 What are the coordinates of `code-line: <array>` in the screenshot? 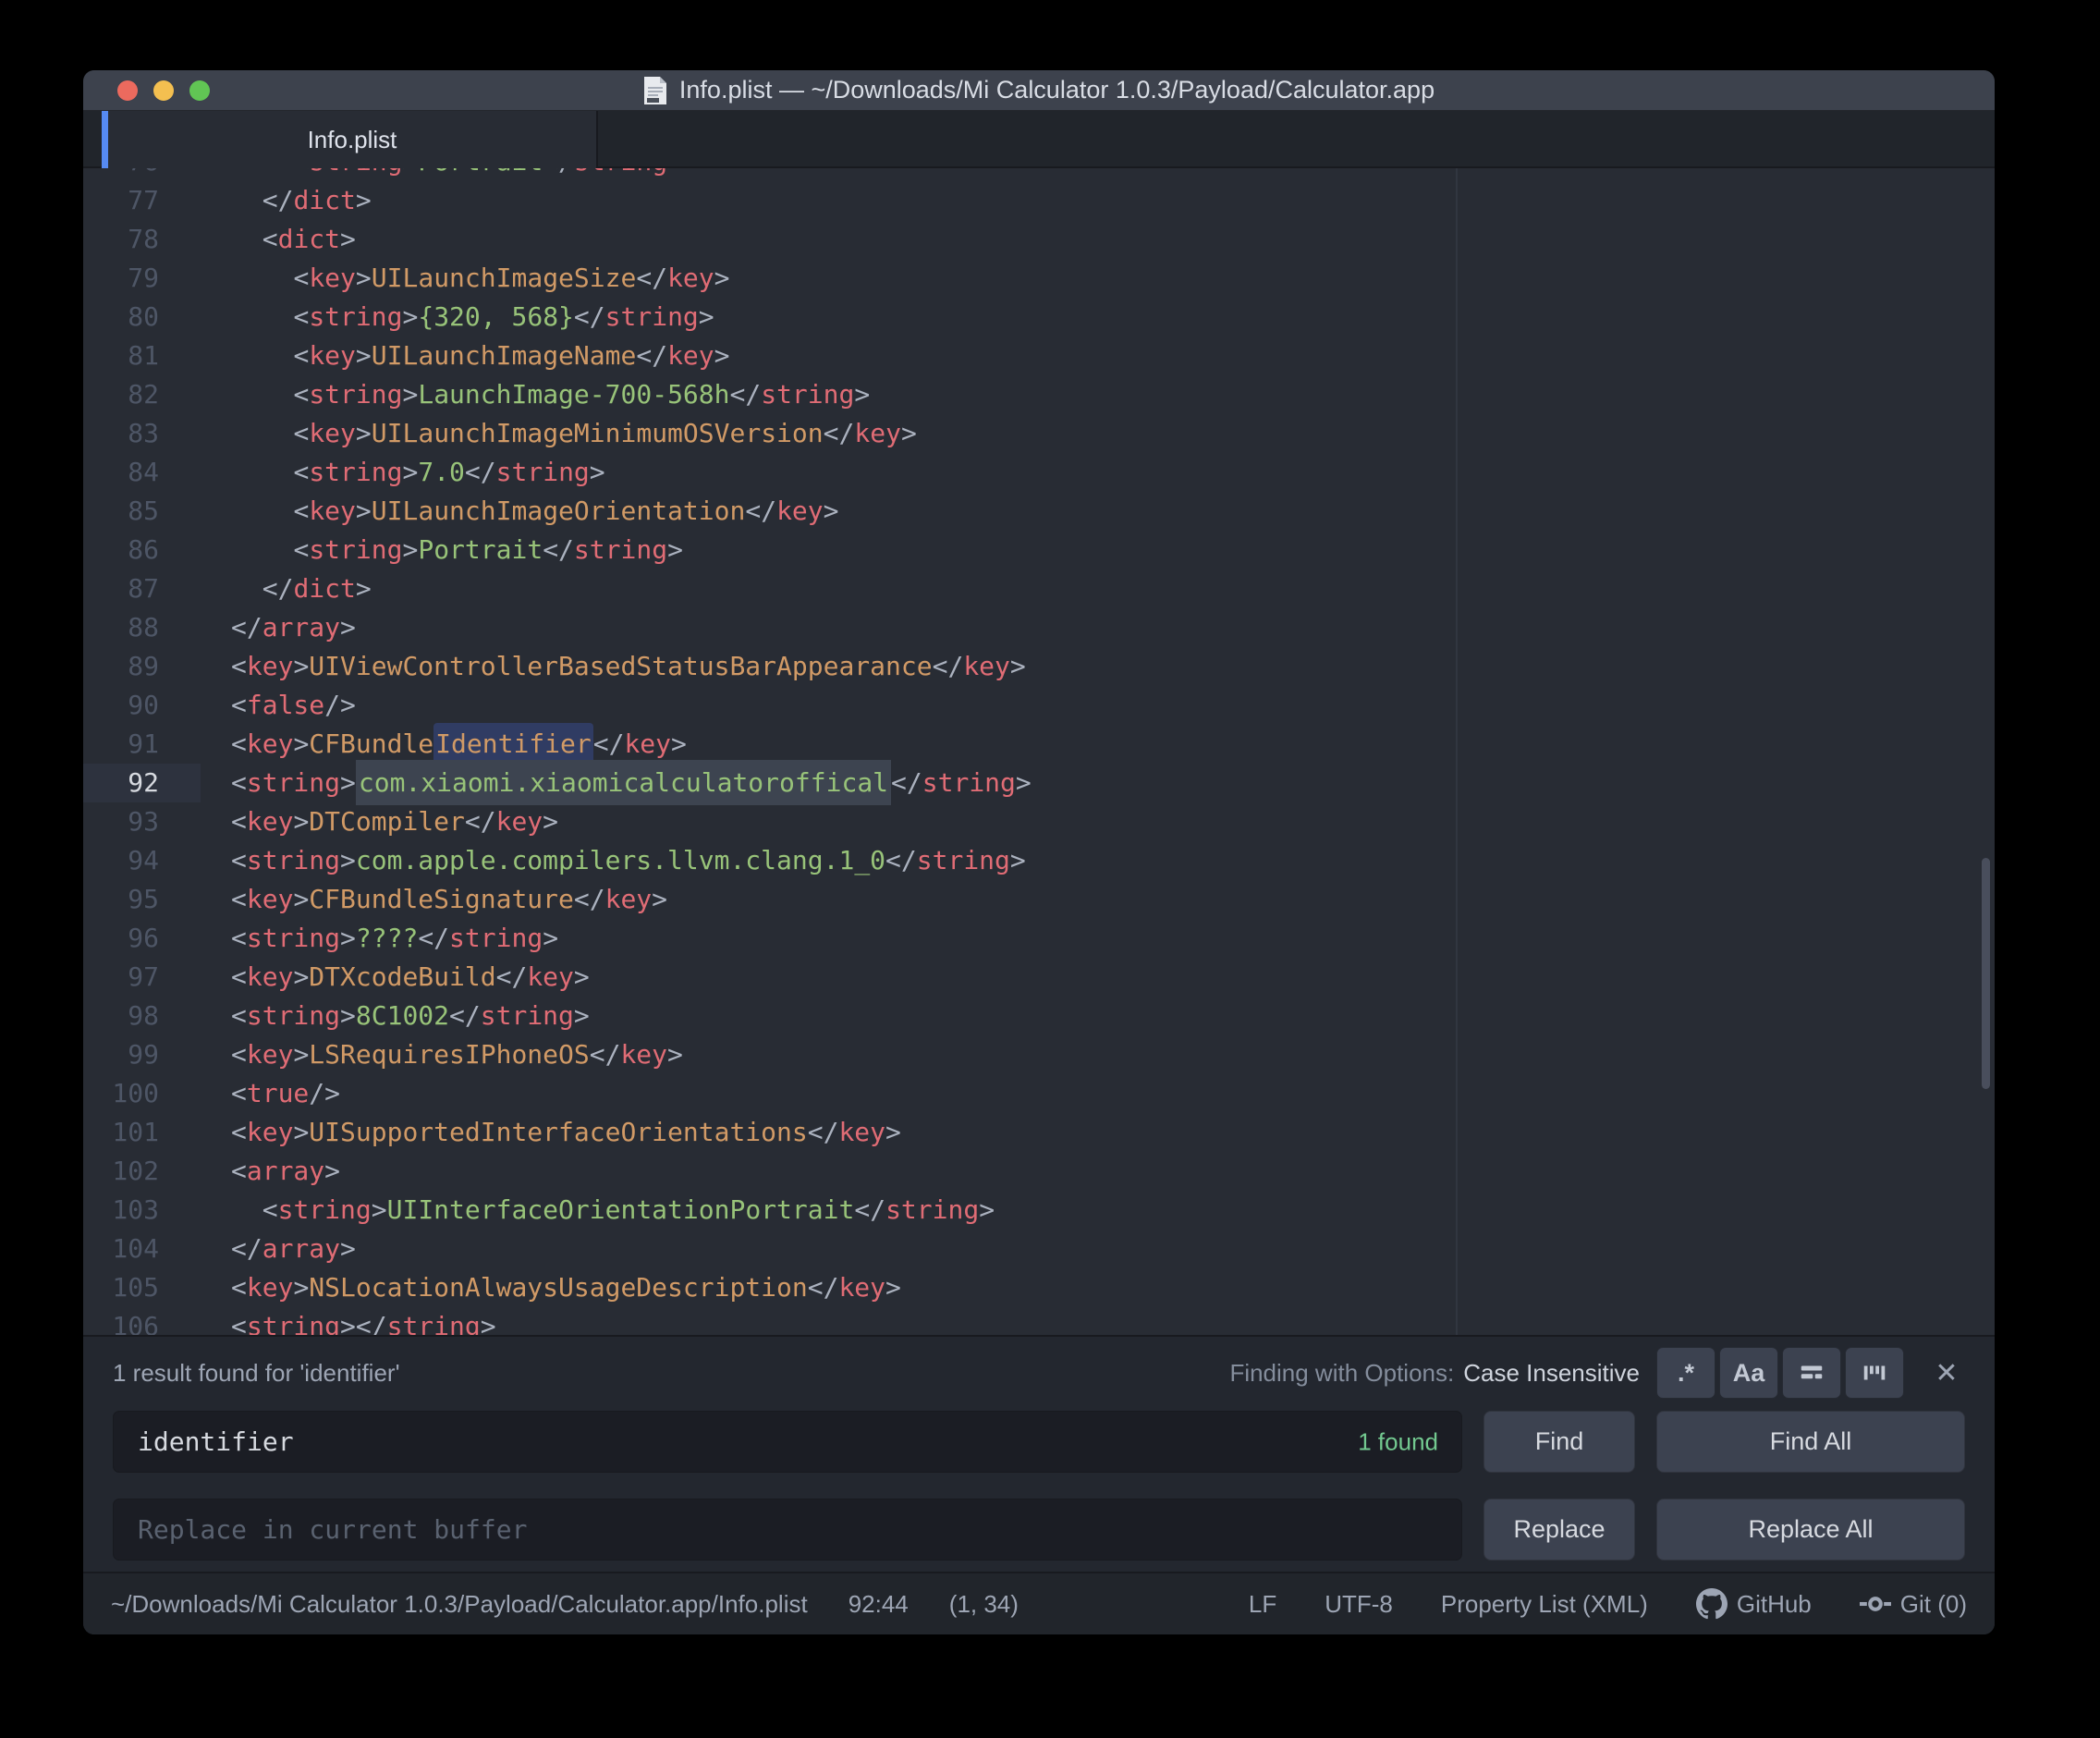 It's located at (1098, 1171).